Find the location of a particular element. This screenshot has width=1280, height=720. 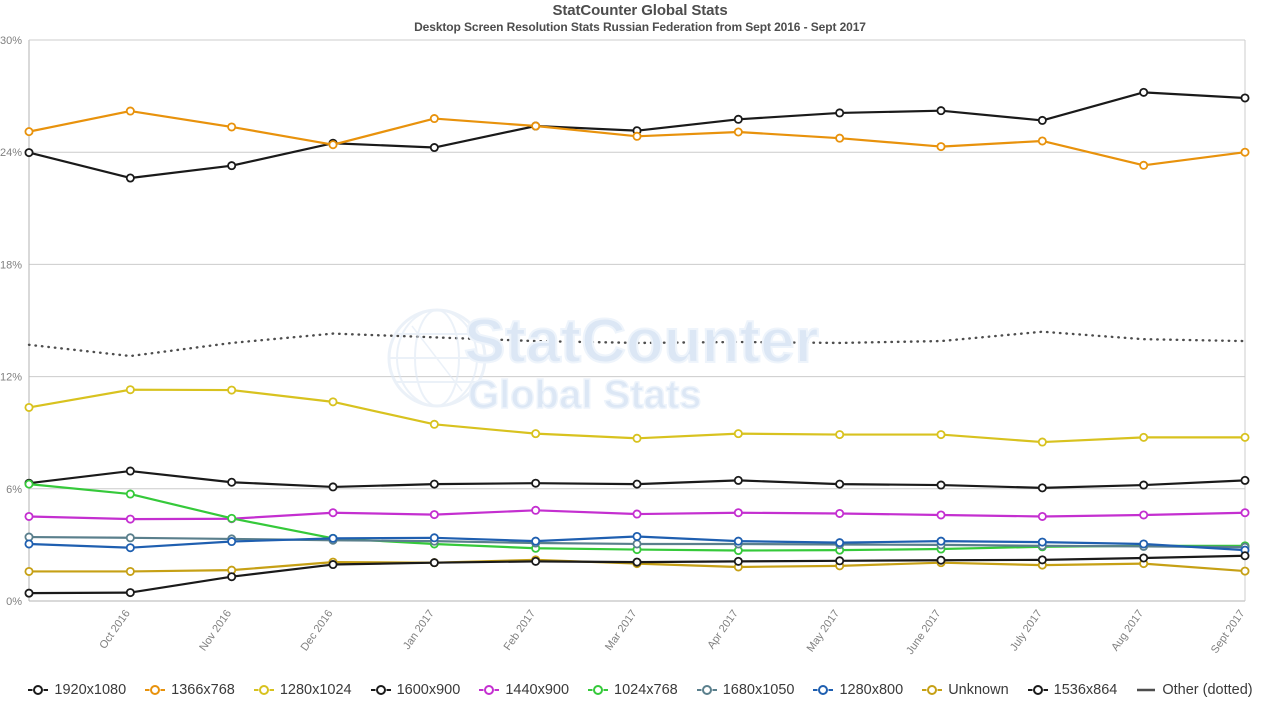

y-axis-tick-label: 18% is located at coordinates (11, 265).